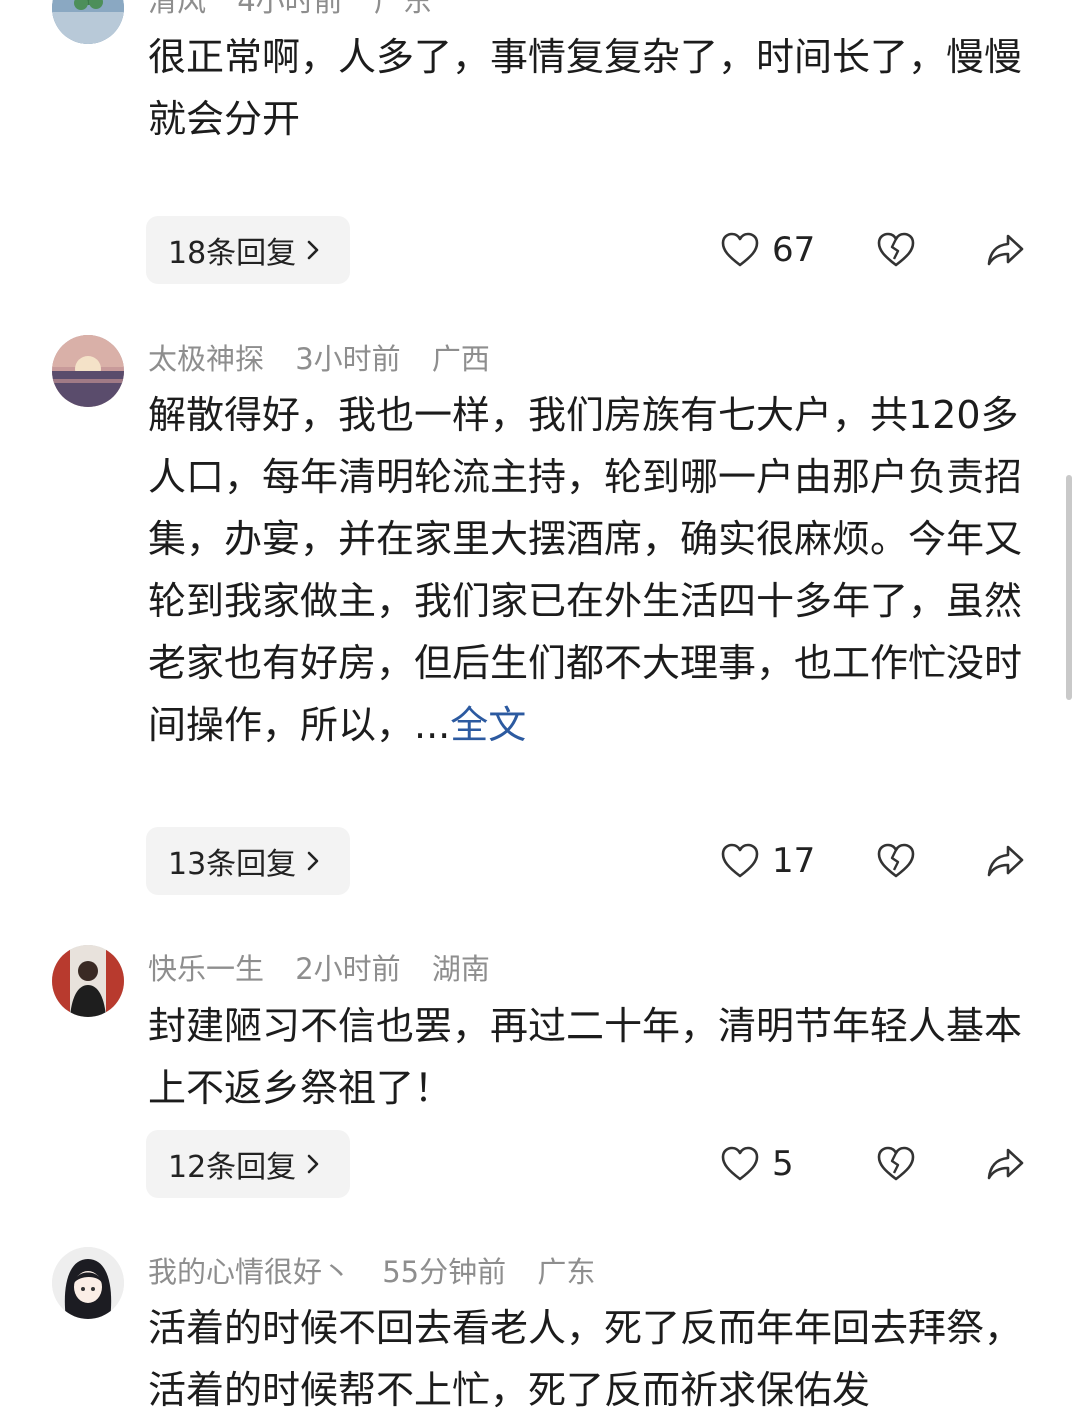  What do you see at coordinates (1069, 587) in the screenshot?
I see `scrollbar` at bounding box center [1069, 587].